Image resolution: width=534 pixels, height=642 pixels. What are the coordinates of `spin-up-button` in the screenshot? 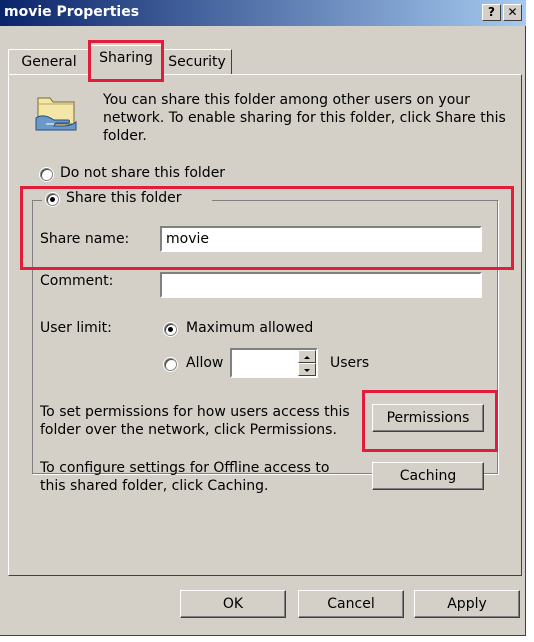 It's located at (307, 356).